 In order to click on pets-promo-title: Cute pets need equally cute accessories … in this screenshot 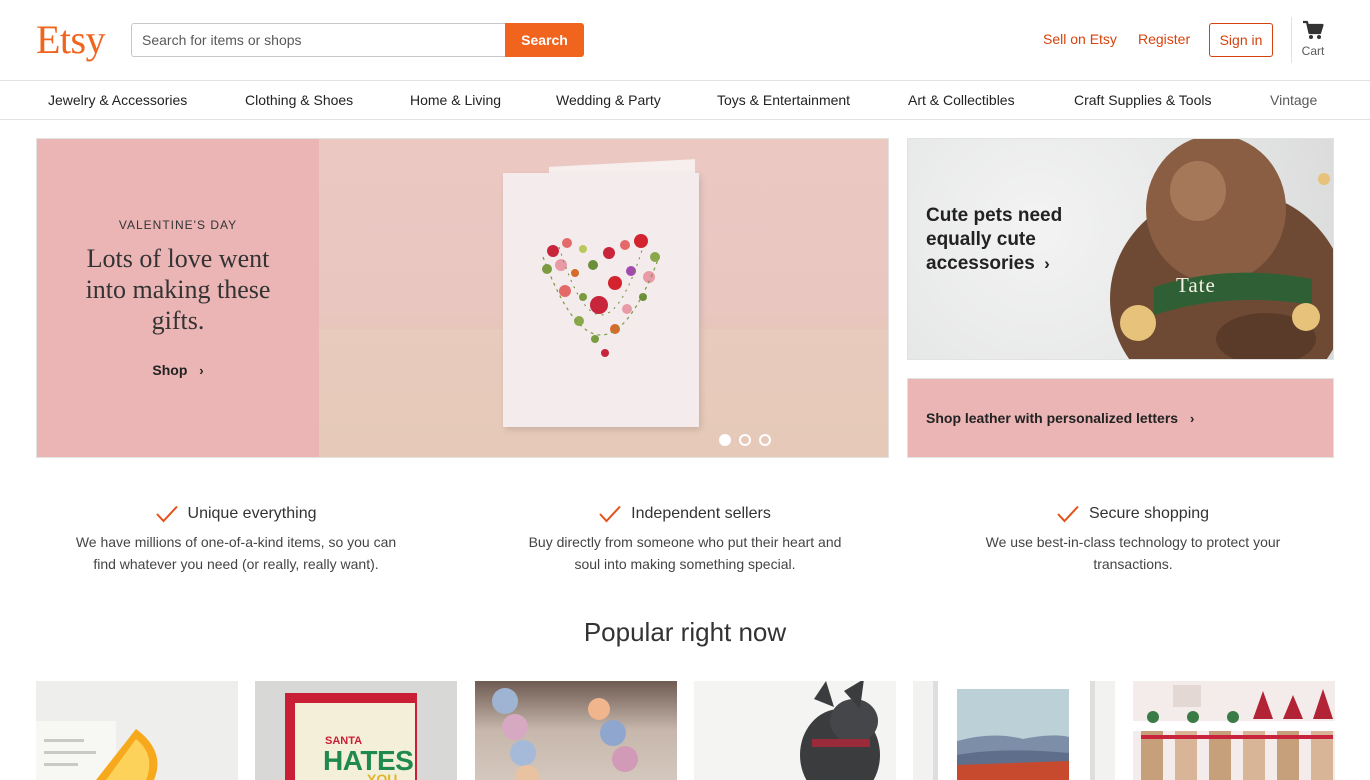, I will do `click(1011, 240)`.